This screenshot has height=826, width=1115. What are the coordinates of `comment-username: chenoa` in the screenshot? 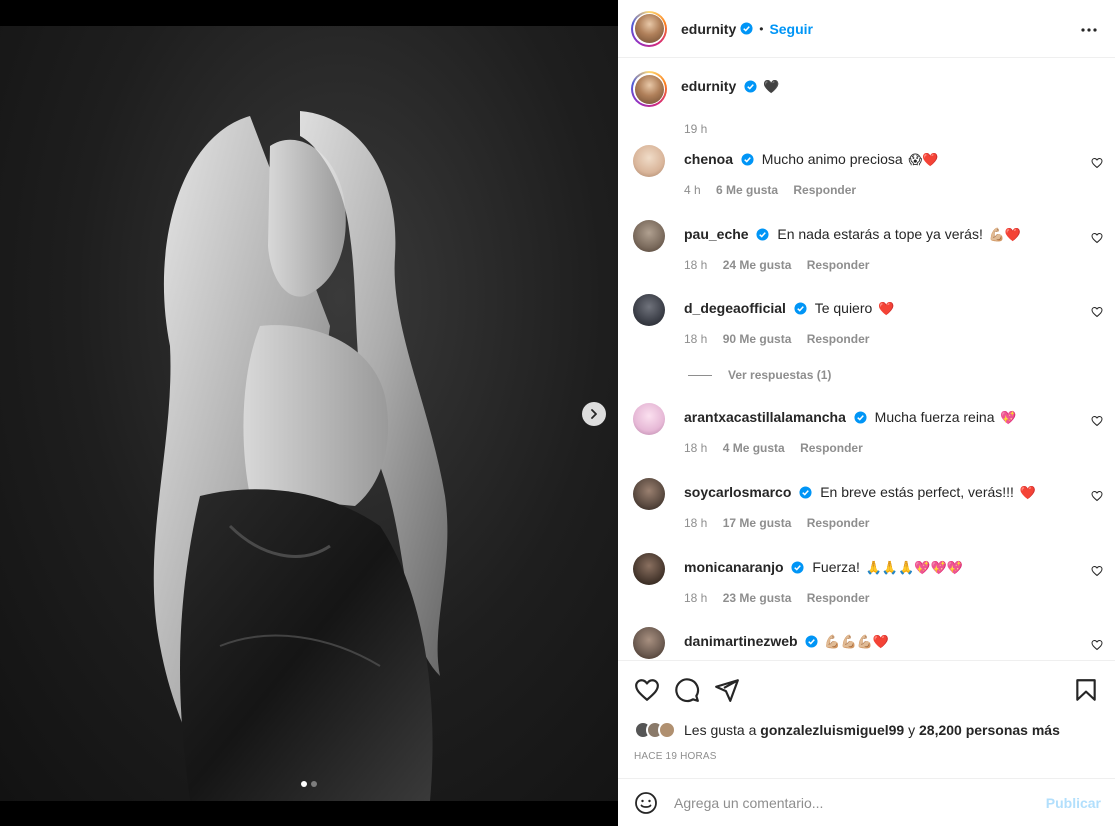 It's located at (708, 159).